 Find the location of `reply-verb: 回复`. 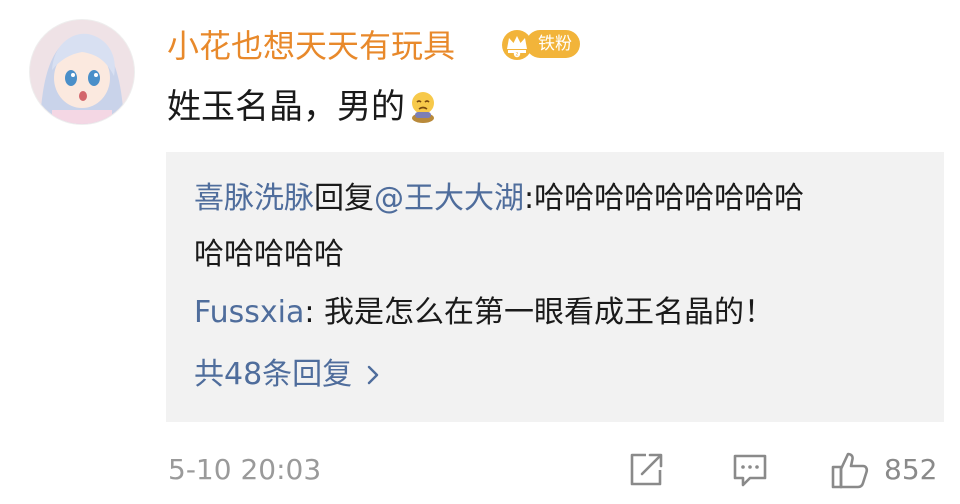

reply-verb: 回复 is located at coordinates (344, 198).